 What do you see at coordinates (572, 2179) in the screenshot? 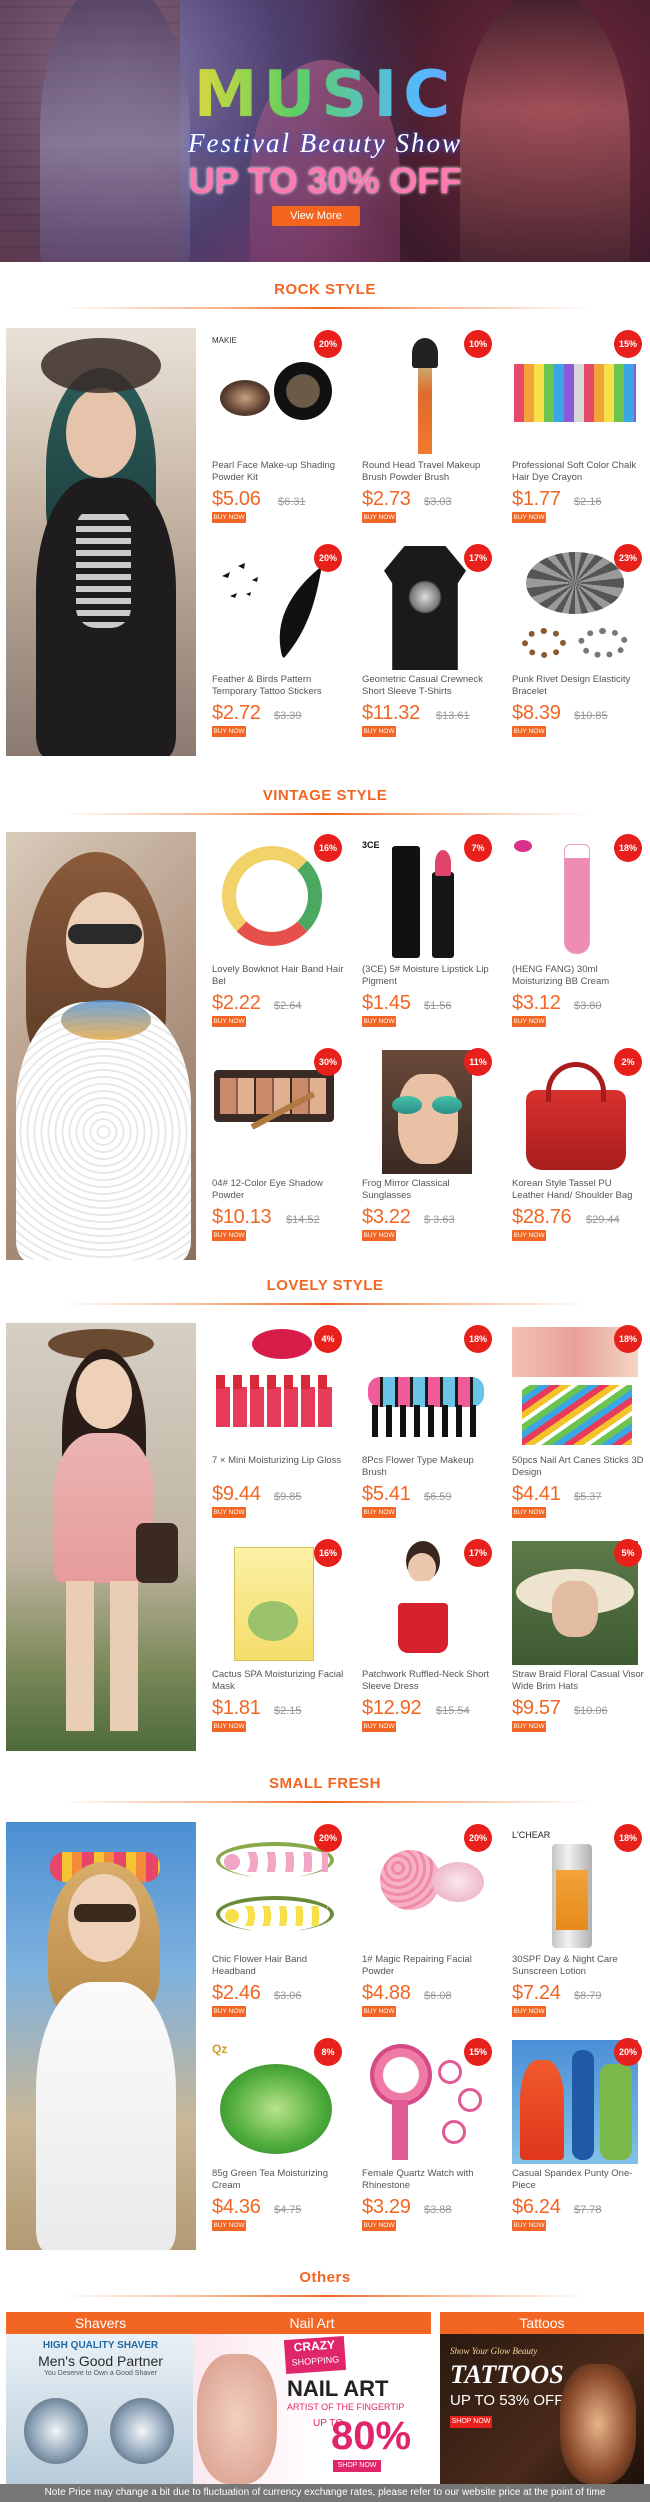
I see `product-name: Casual Spandex Punty One-Piece` at bounding box center [572, 2179].